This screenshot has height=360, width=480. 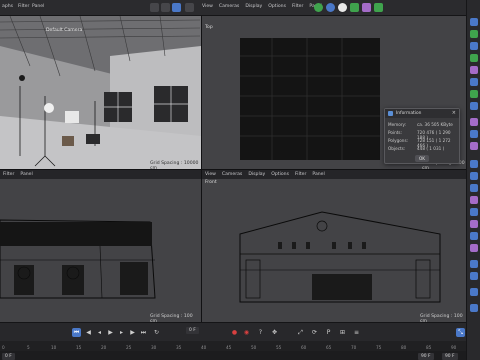 What do you see at coordinates (474, 200) in the screenshot?
I see `palette-layer-icon` at bounding box center [474, 200].